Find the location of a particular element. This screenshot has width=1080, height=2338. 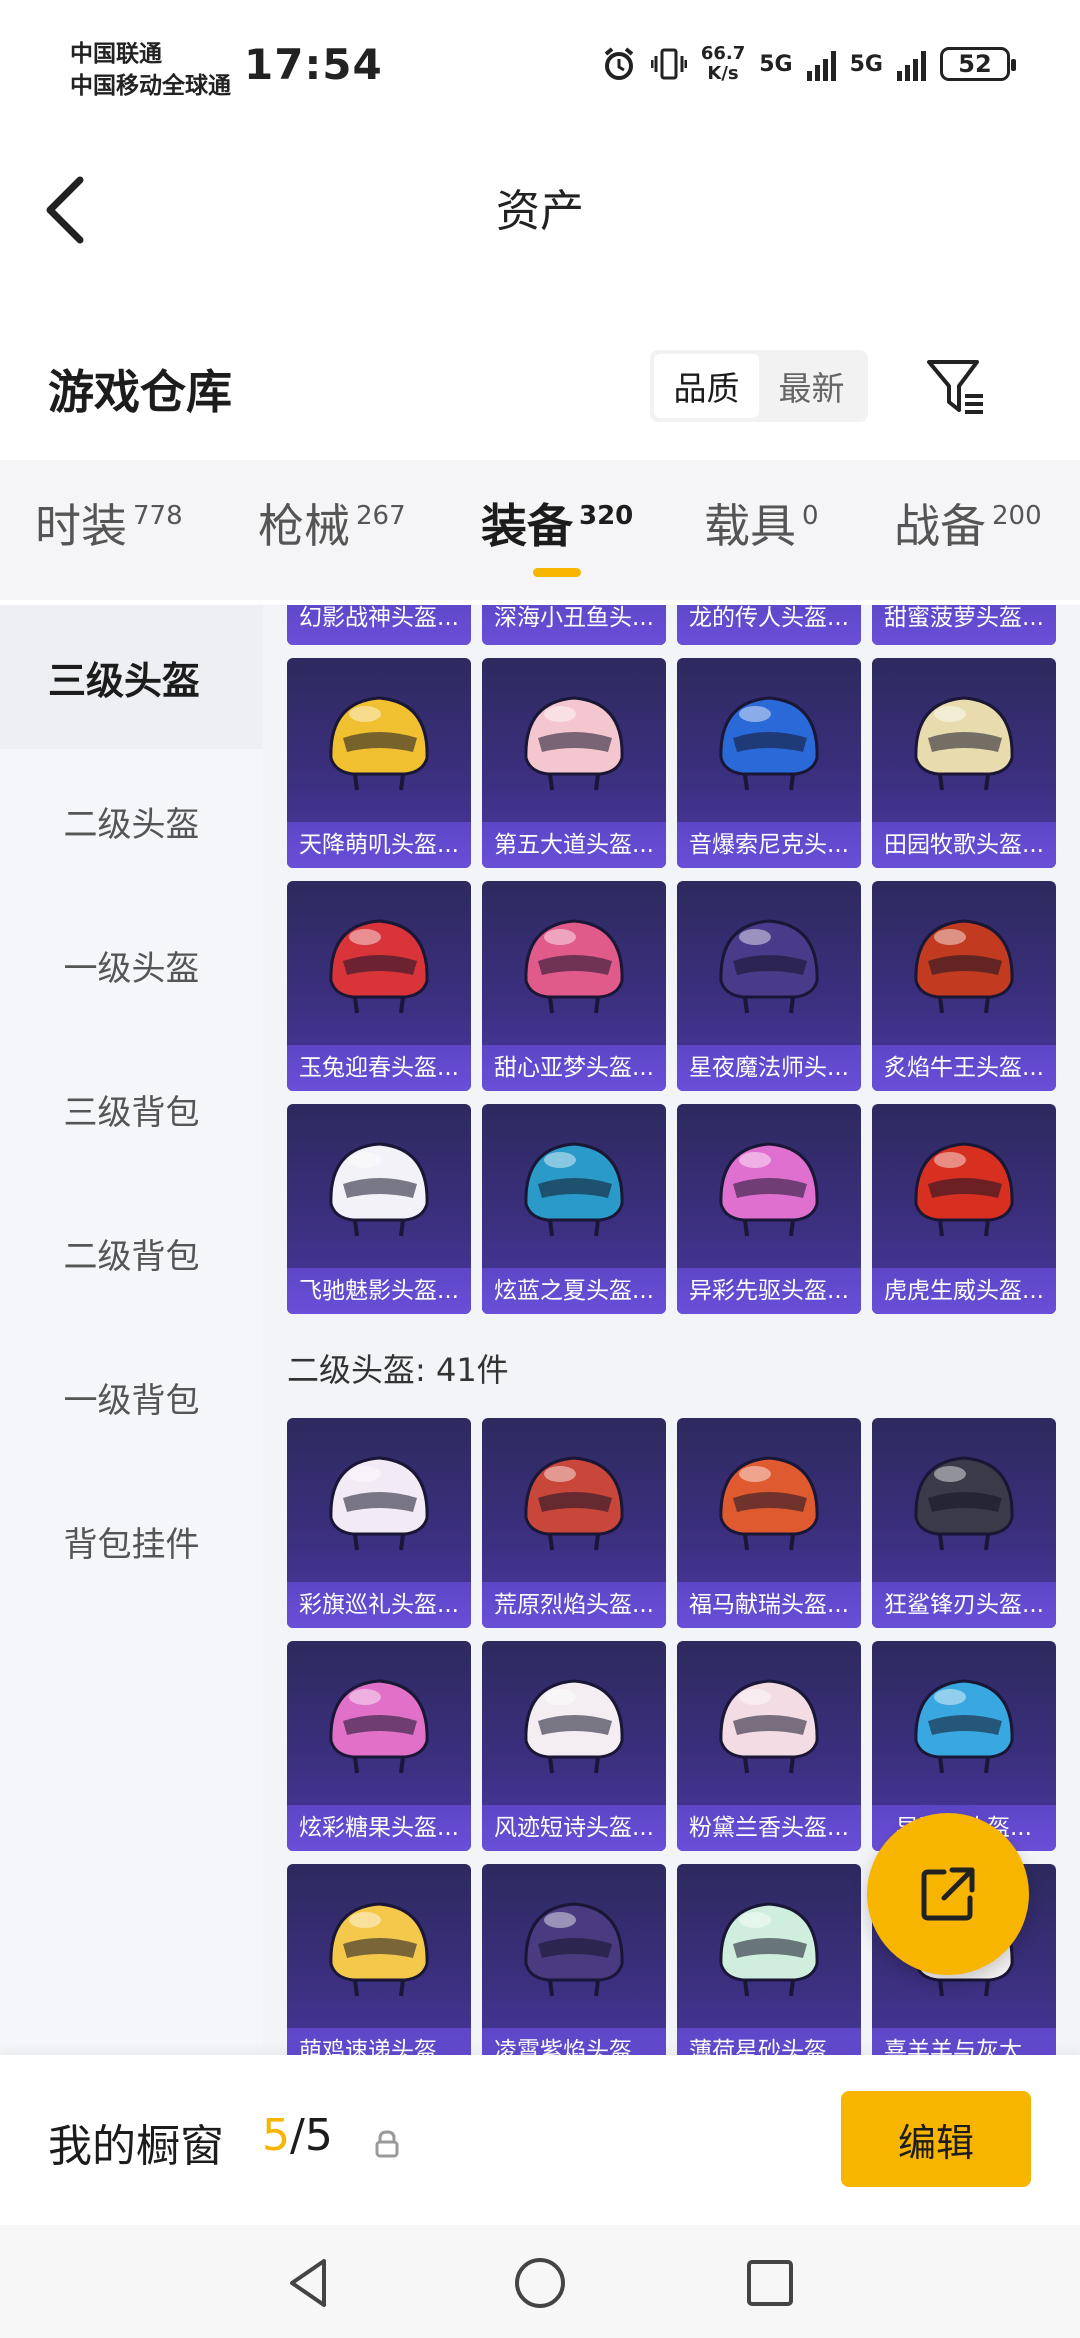

showcase-total: /5 is located at coordinates (311, 2135).